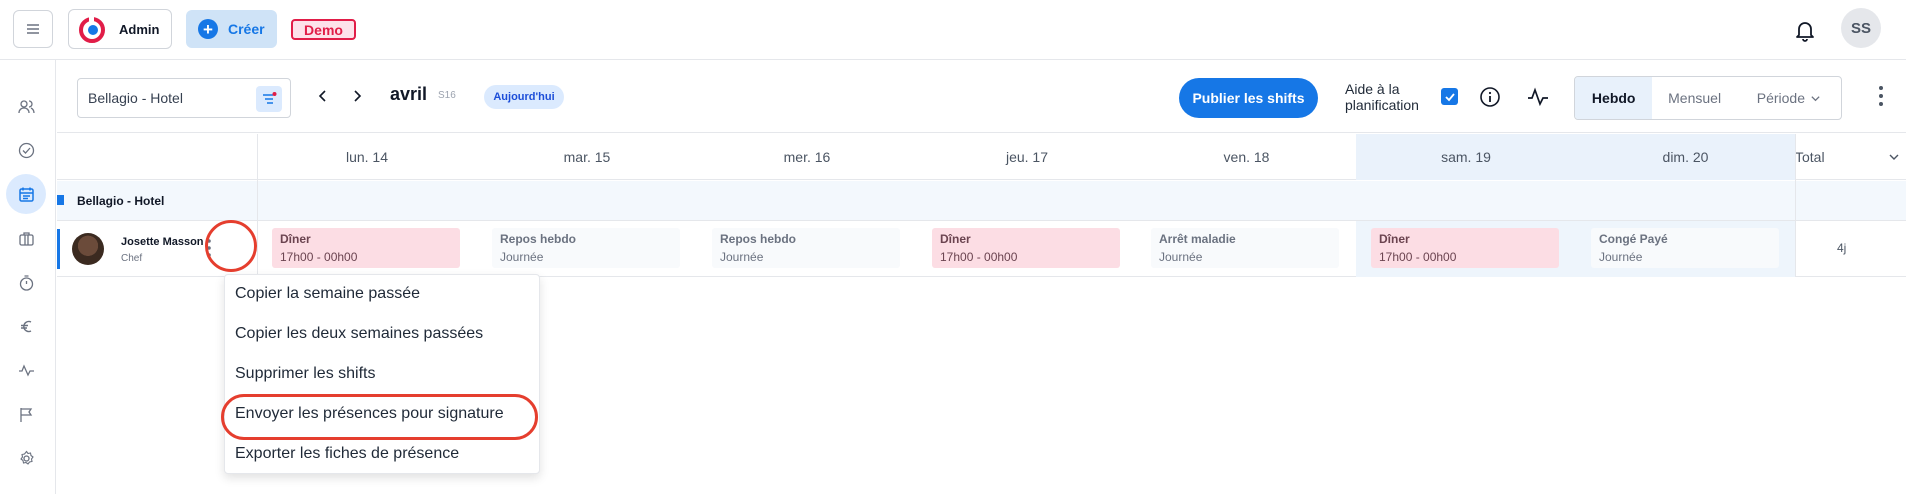 Image resolution: width=1906 pixels, height=494 pixels. Describe the element at coordinates (409, 94) in the screenshot. I see `current-month: avril` at that location.